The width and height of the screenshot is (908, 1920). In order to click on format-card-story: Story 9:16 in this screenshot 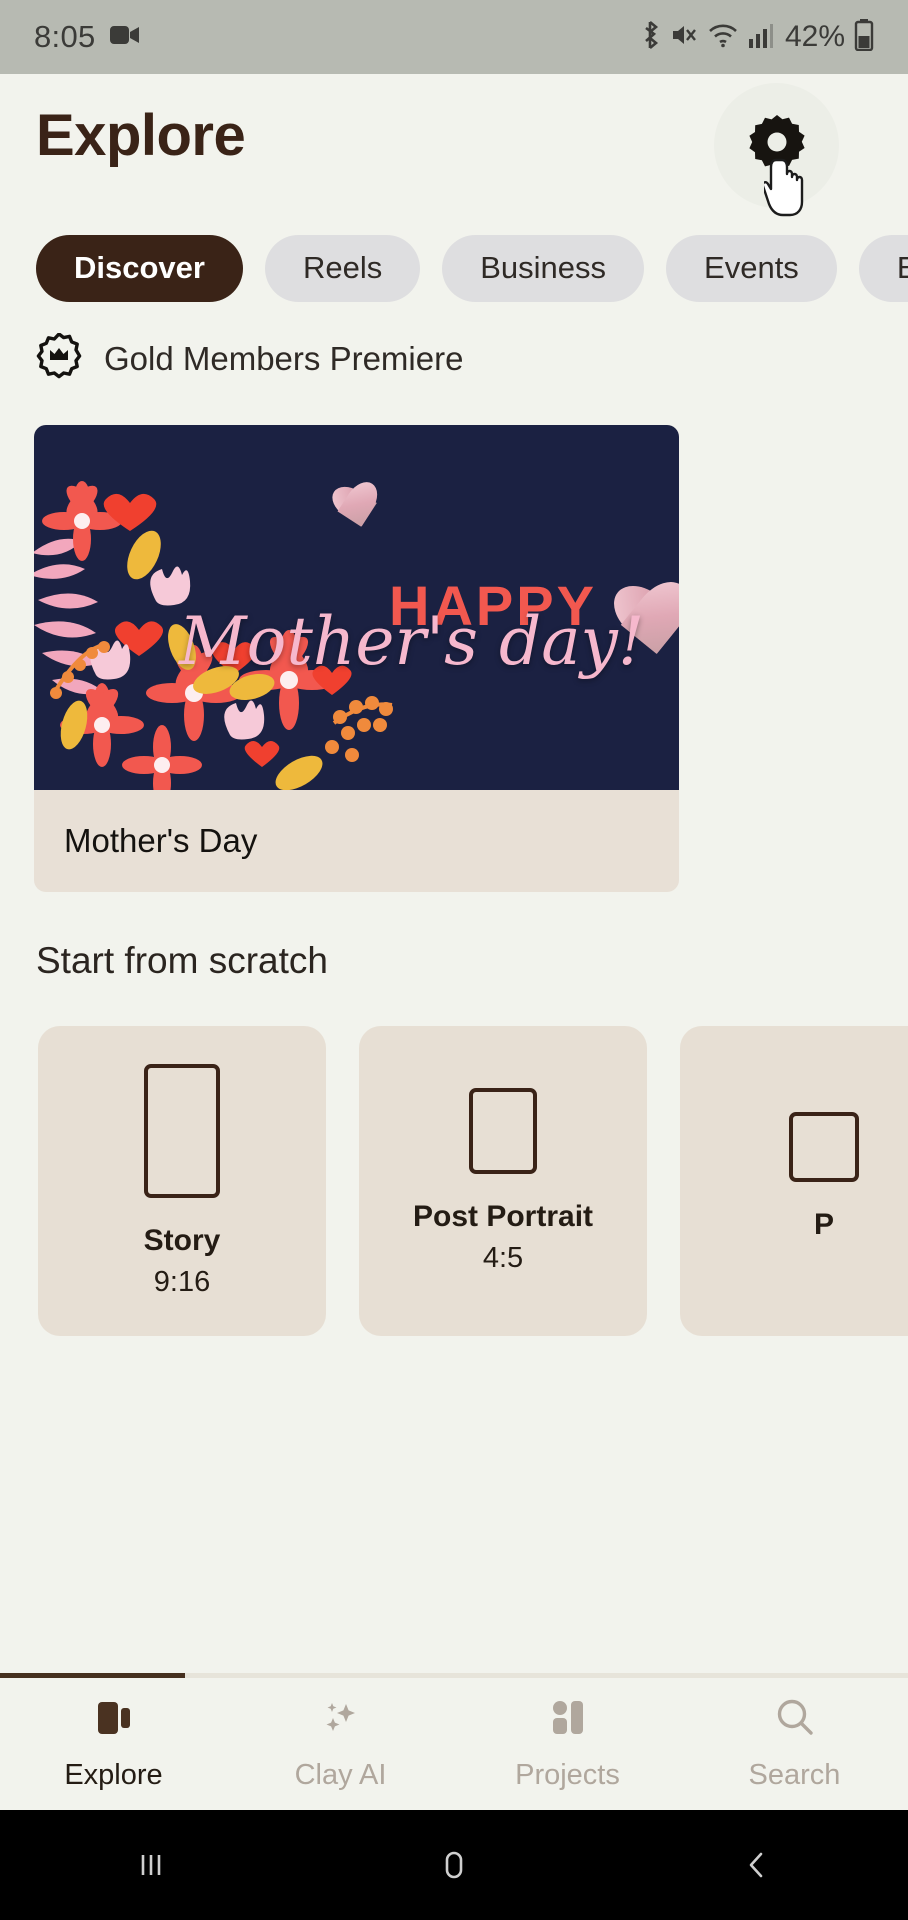, I will do `click(182, 1181)`.